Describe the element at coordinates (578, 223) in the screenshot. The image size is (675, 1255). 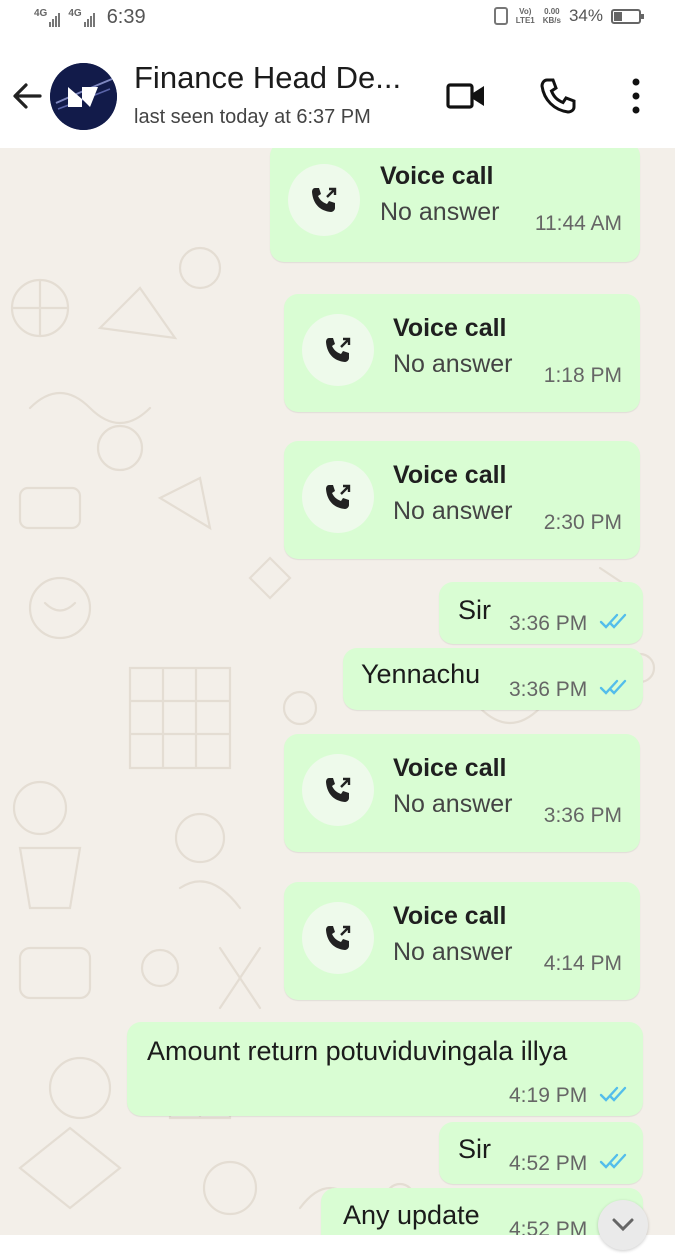
I see `message-time: 11:44 AM` at that location.